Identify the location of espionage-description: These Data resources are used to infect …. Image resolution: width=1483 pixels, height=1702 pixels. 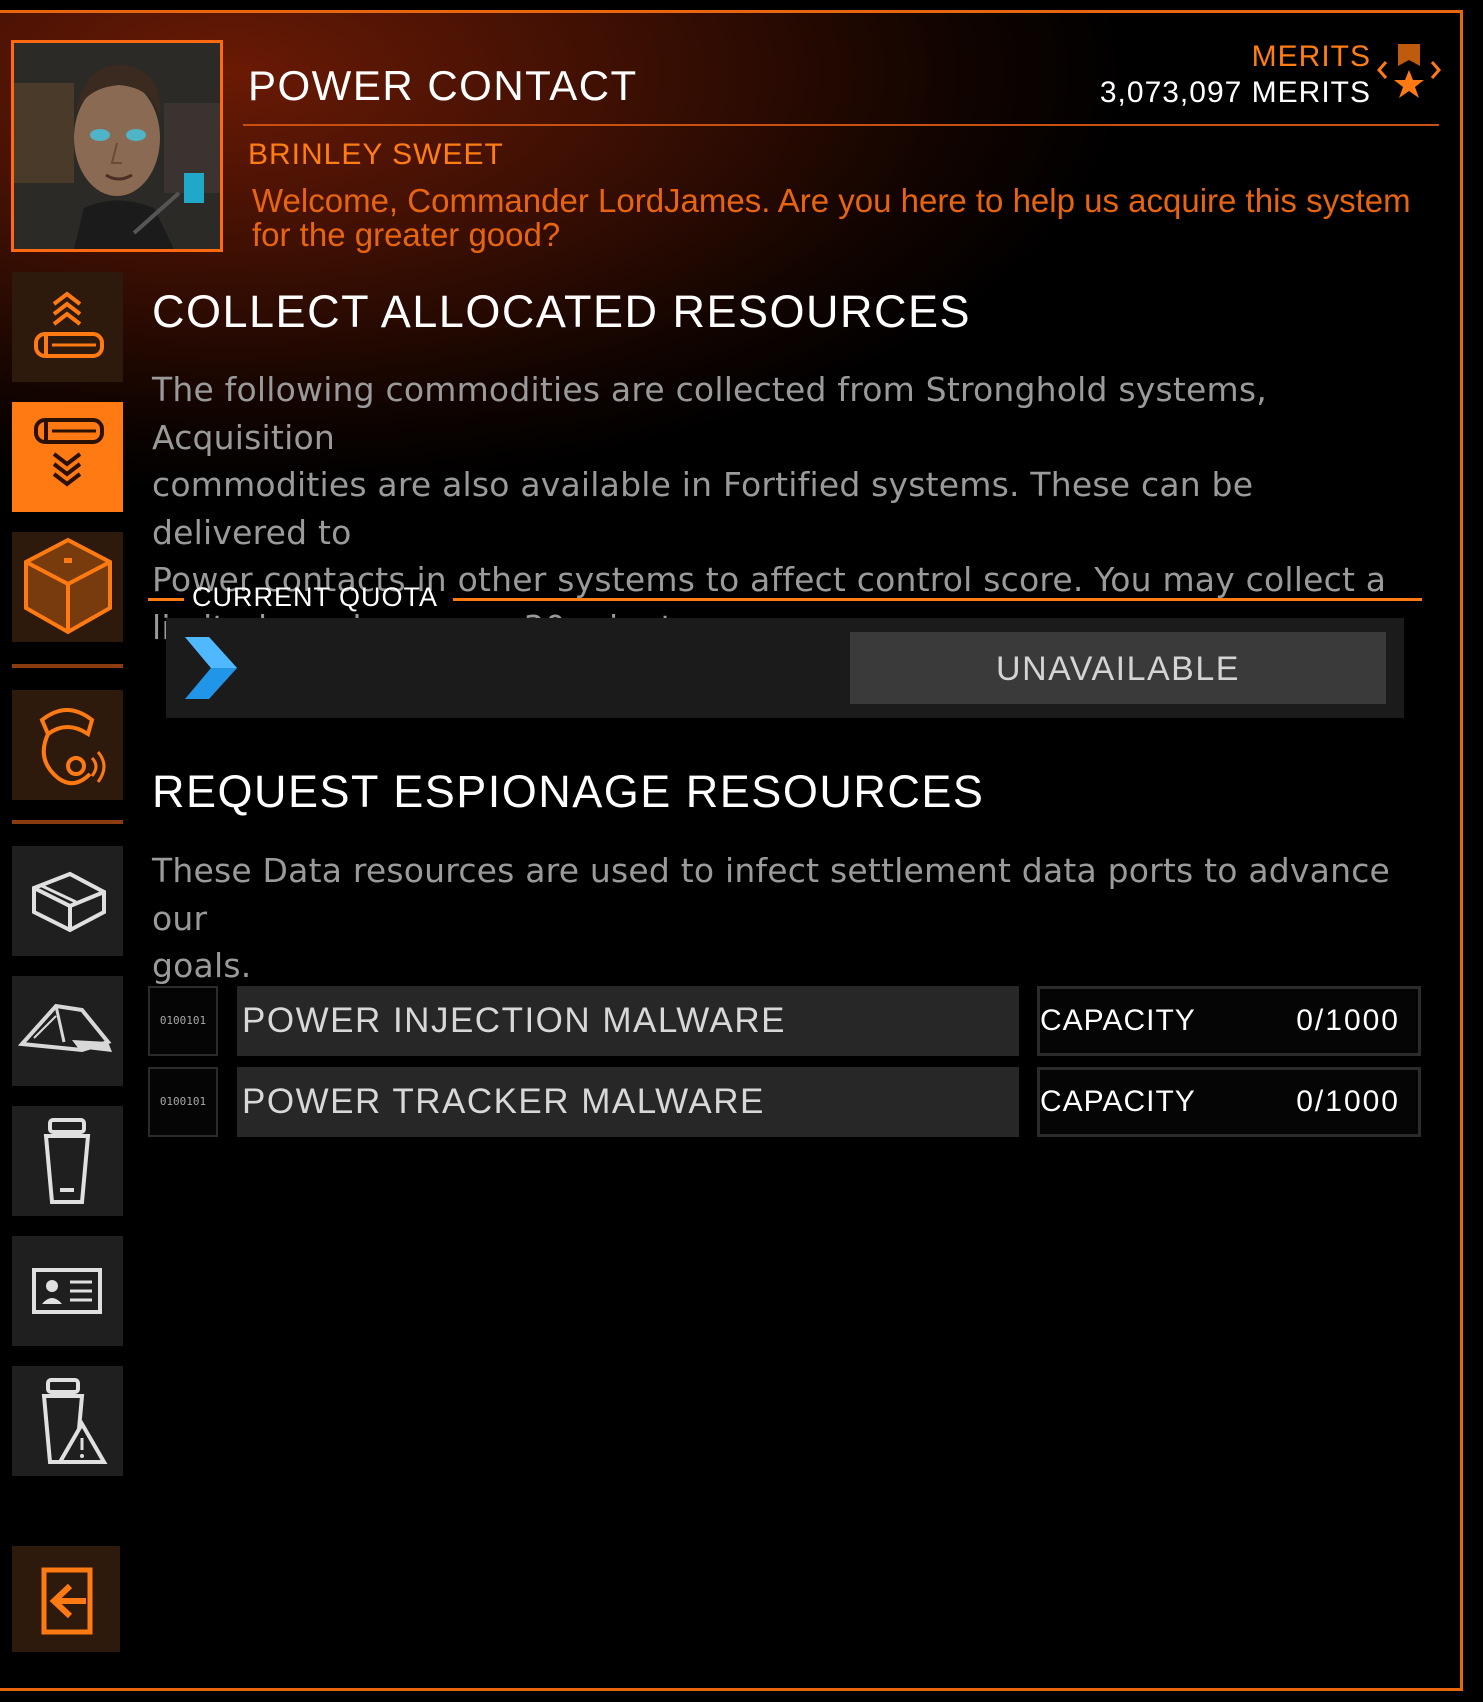
(782, 918).